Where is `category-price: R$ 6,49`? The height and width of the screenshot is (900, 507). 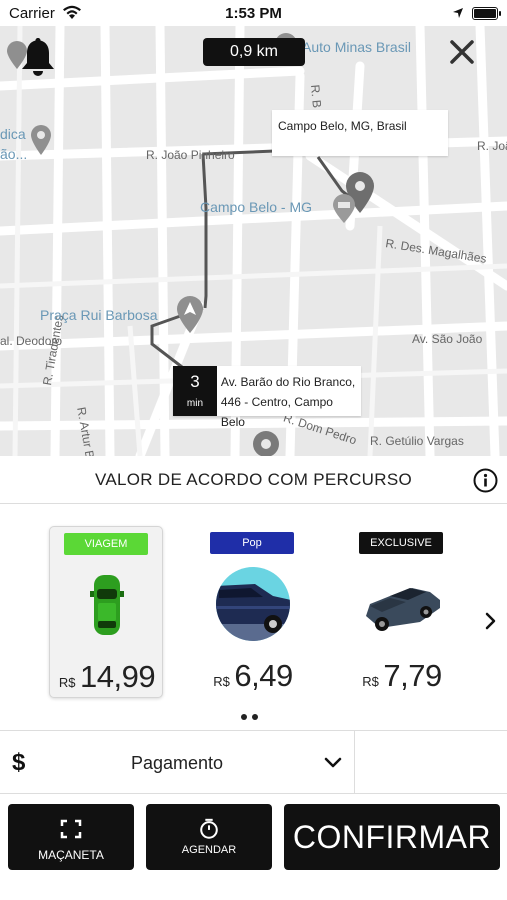 category-price: R$ 6,49 is located at coordinates (253, 676).